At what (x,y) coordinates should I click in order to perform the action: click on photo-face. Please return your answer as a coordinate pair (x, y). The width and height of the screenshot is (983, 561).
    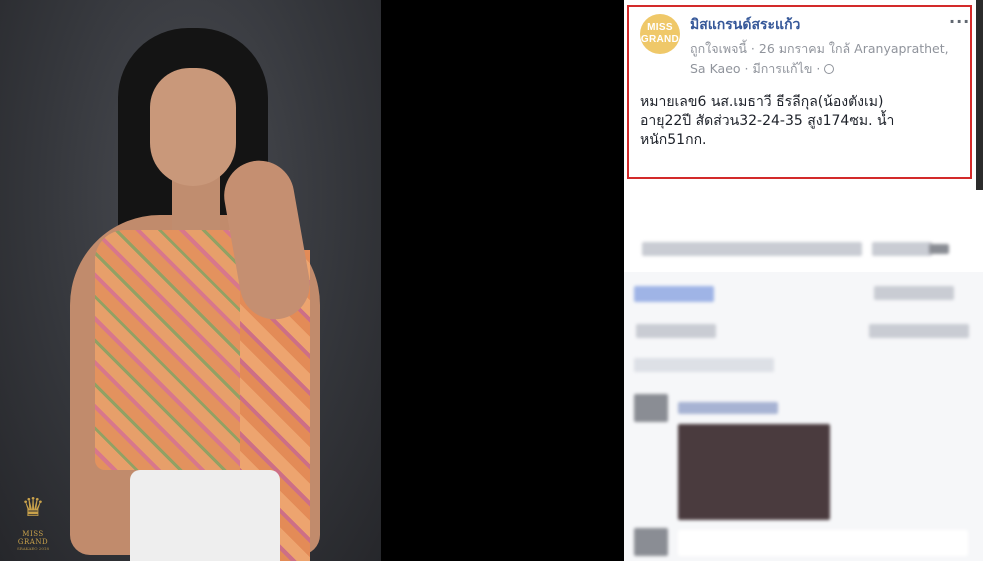
    Looking at the image, I should click on (193, 127).